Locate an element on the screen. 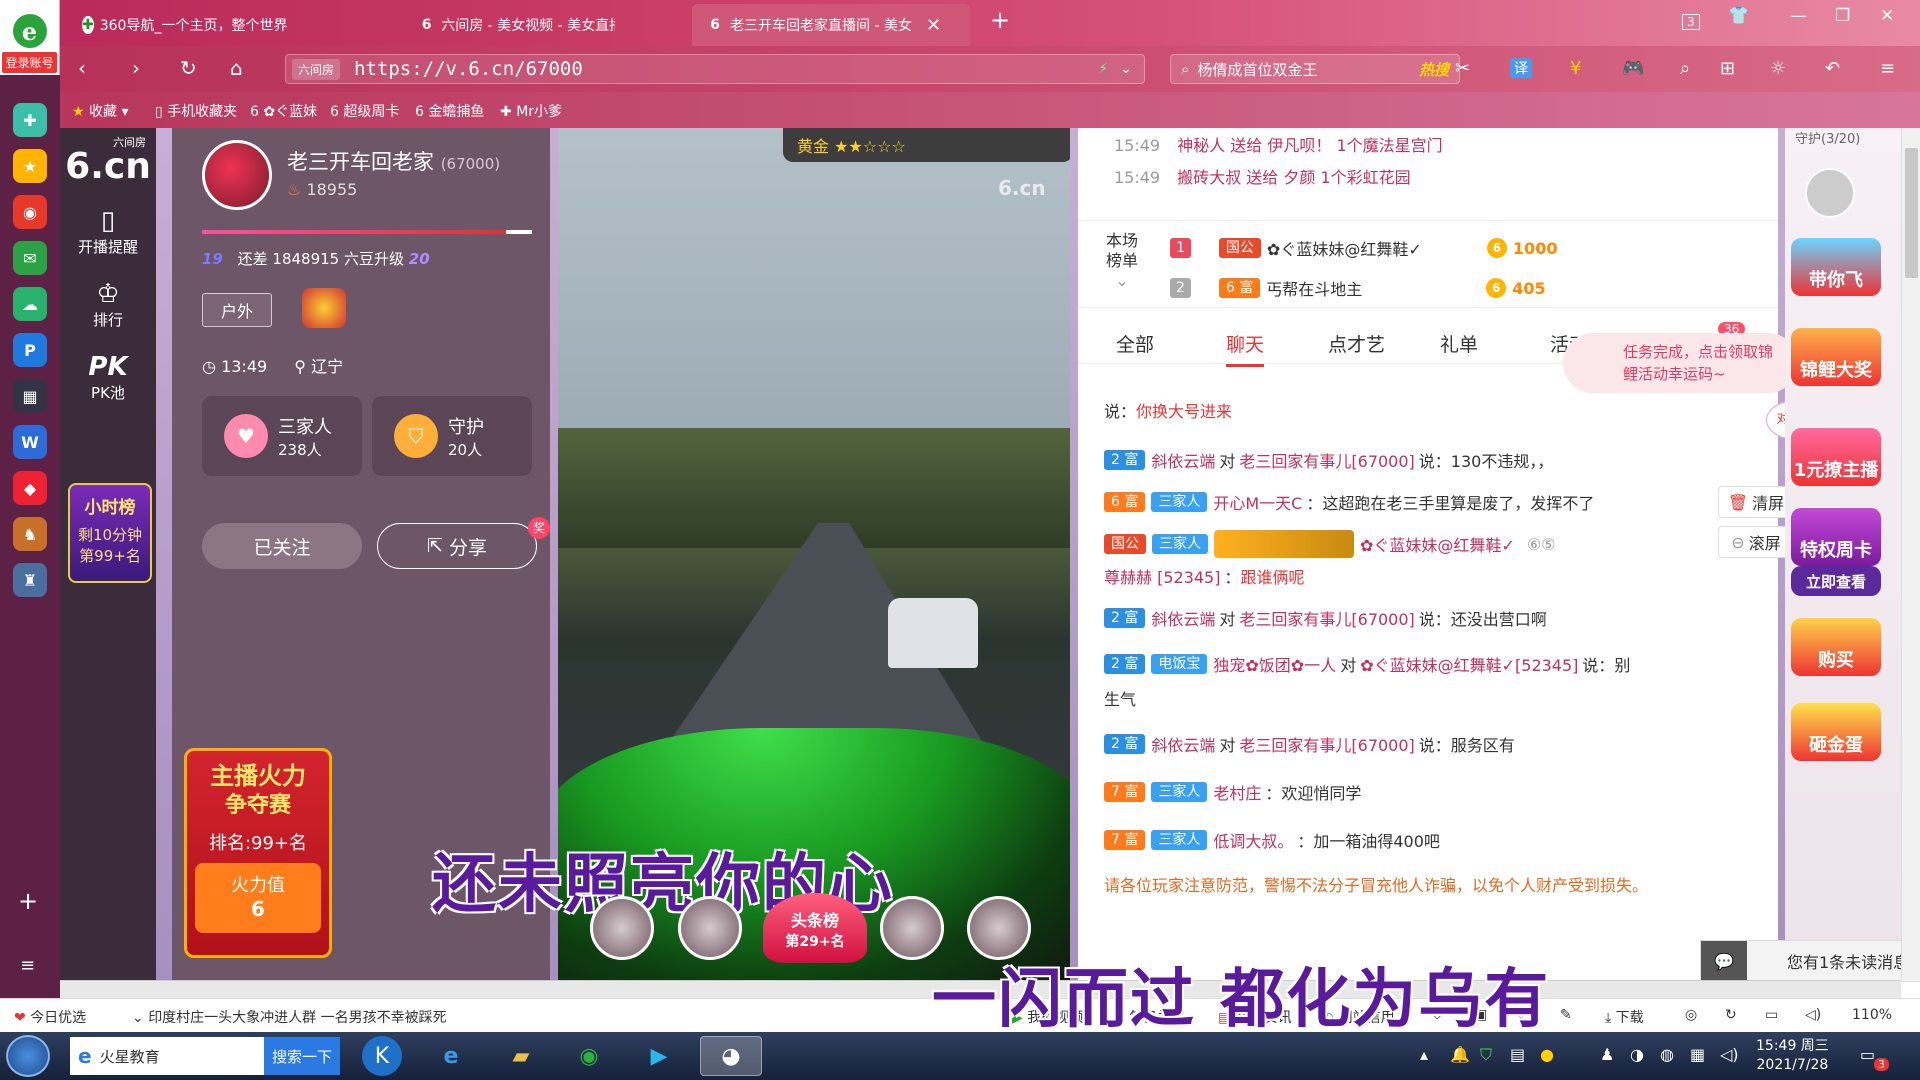  search-box: ⌕ 杨倩成首位双金王 热搜 is located at coordinates (1315, 69).